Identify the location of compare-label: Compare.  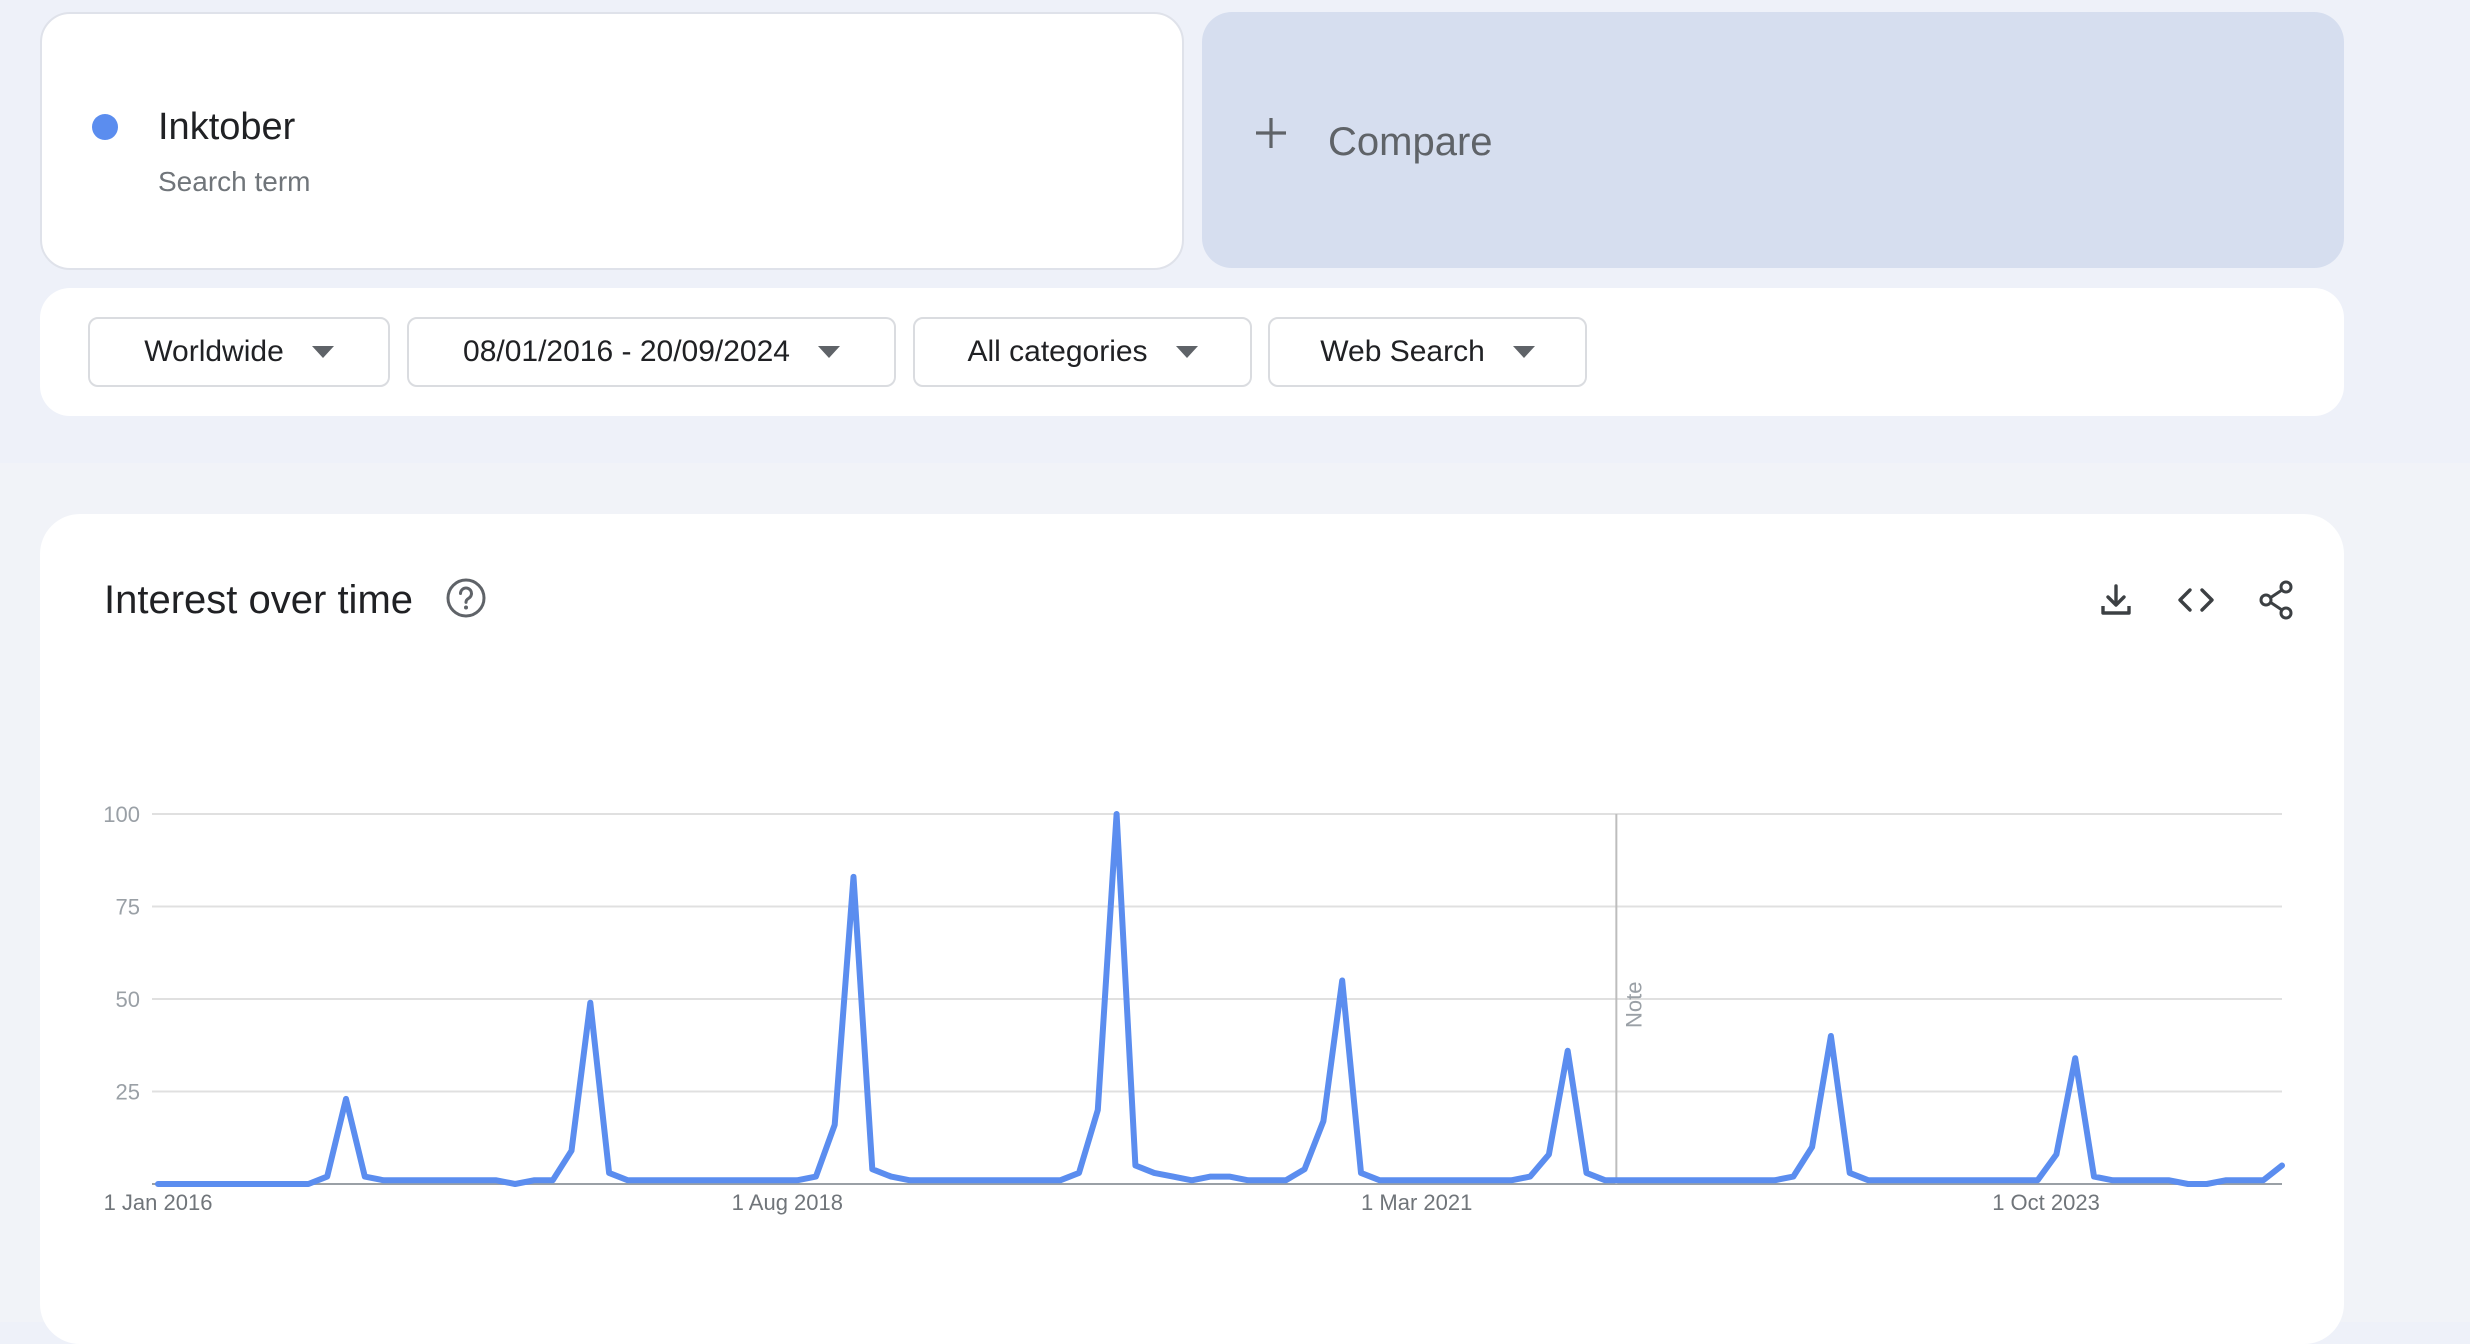
(1410, 142).